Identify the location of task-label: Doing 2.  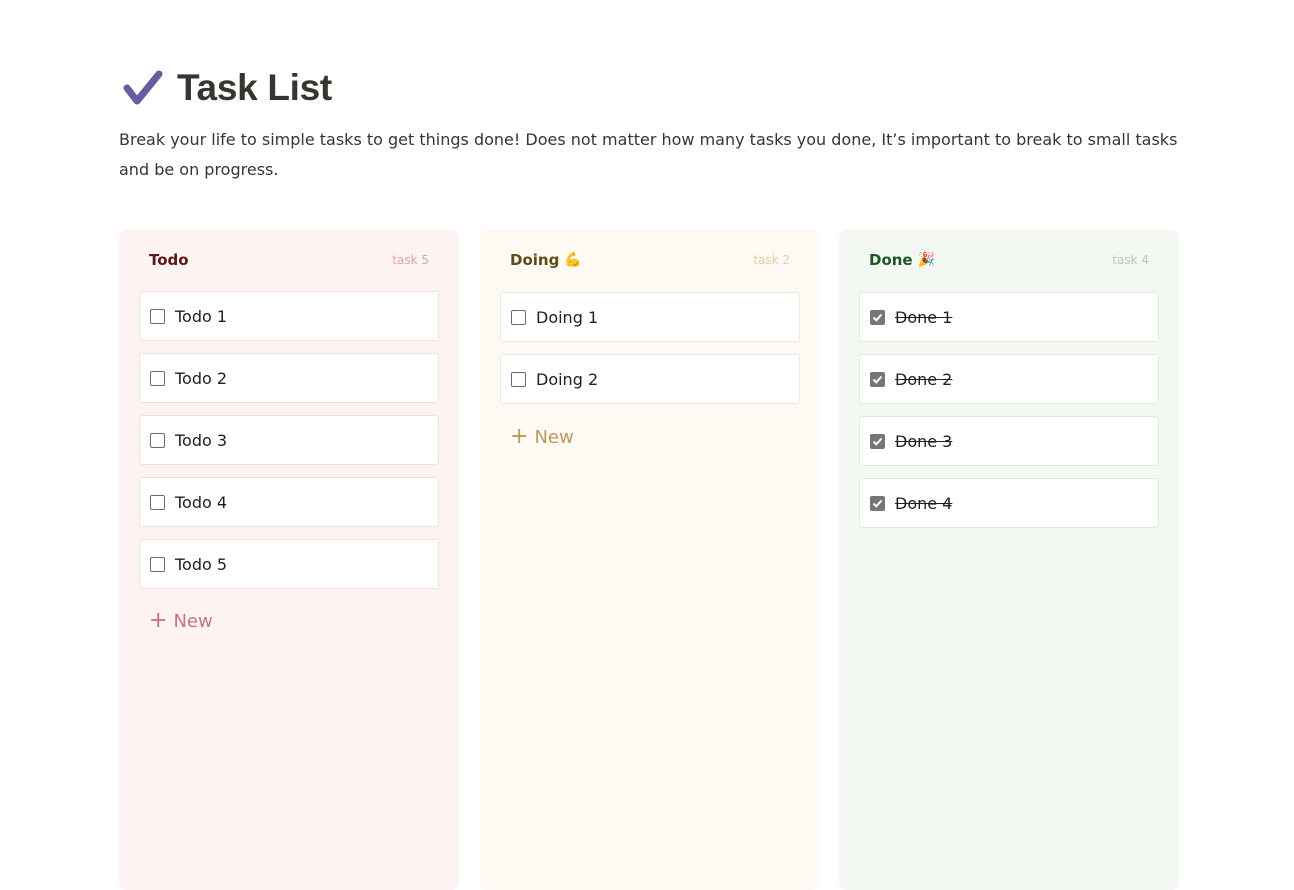
(567, 379).